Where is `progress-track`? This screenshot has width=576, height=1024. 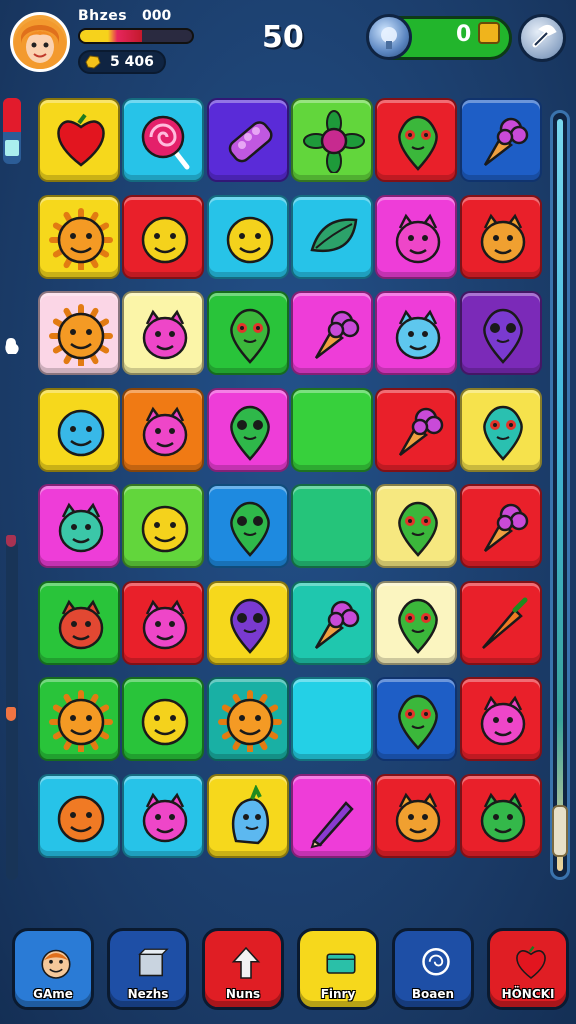
progress-track is located at coordinates (560, 495).